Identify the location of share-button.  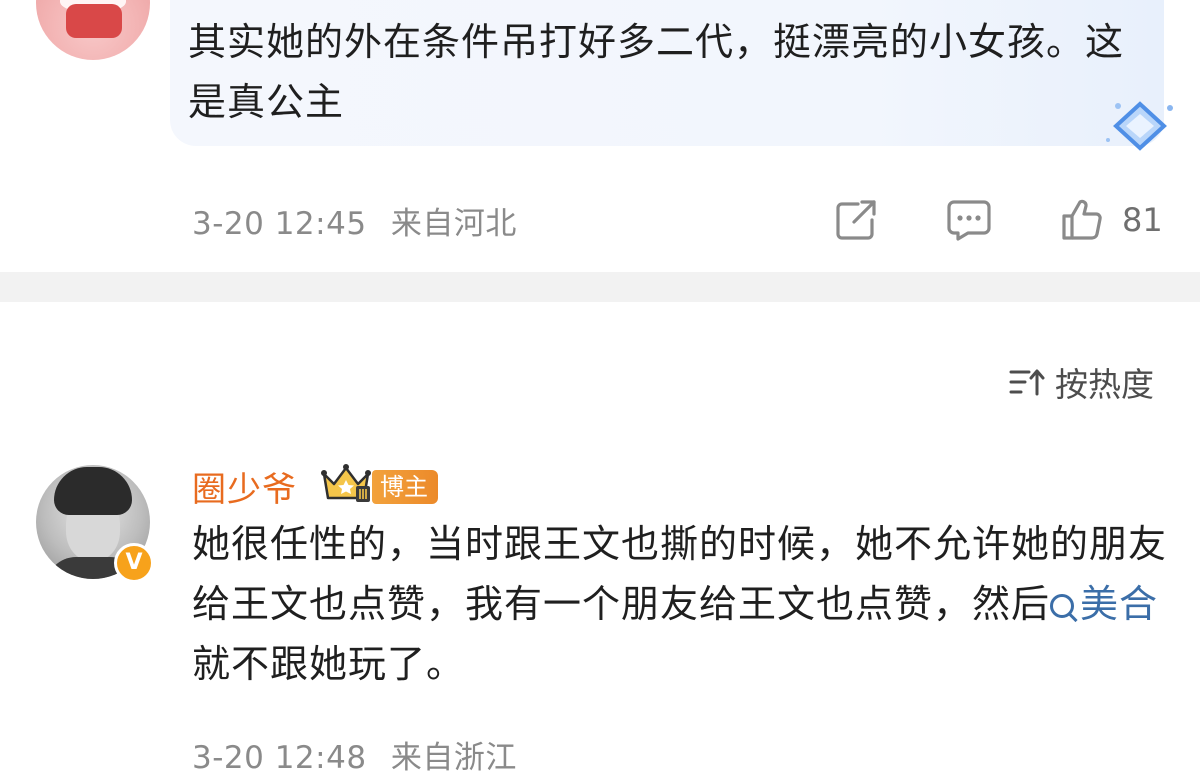
(856, 220).